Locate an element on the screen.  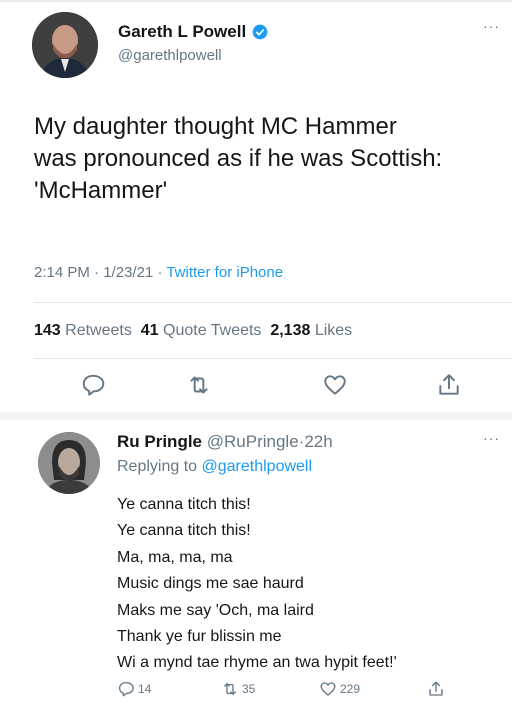
reply-handle: @RuPringle is located at coordinates (253, 441).